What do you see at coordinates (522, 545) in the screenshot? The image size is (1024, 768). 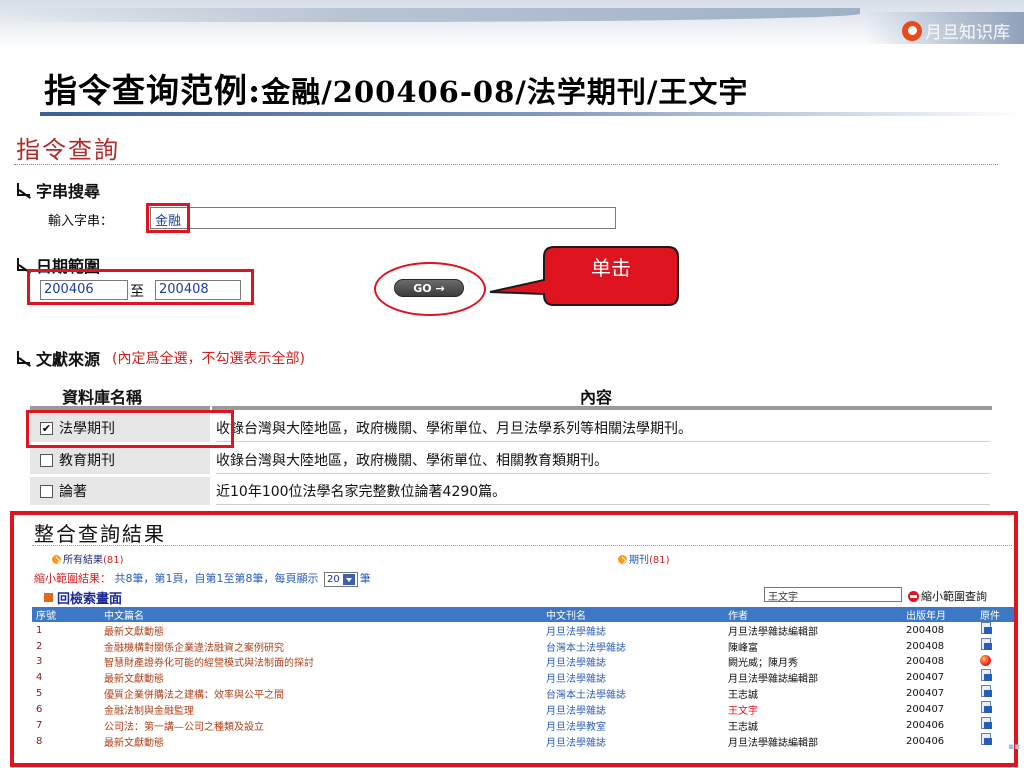 I see `results-divider` at bounding box center [522, 545].